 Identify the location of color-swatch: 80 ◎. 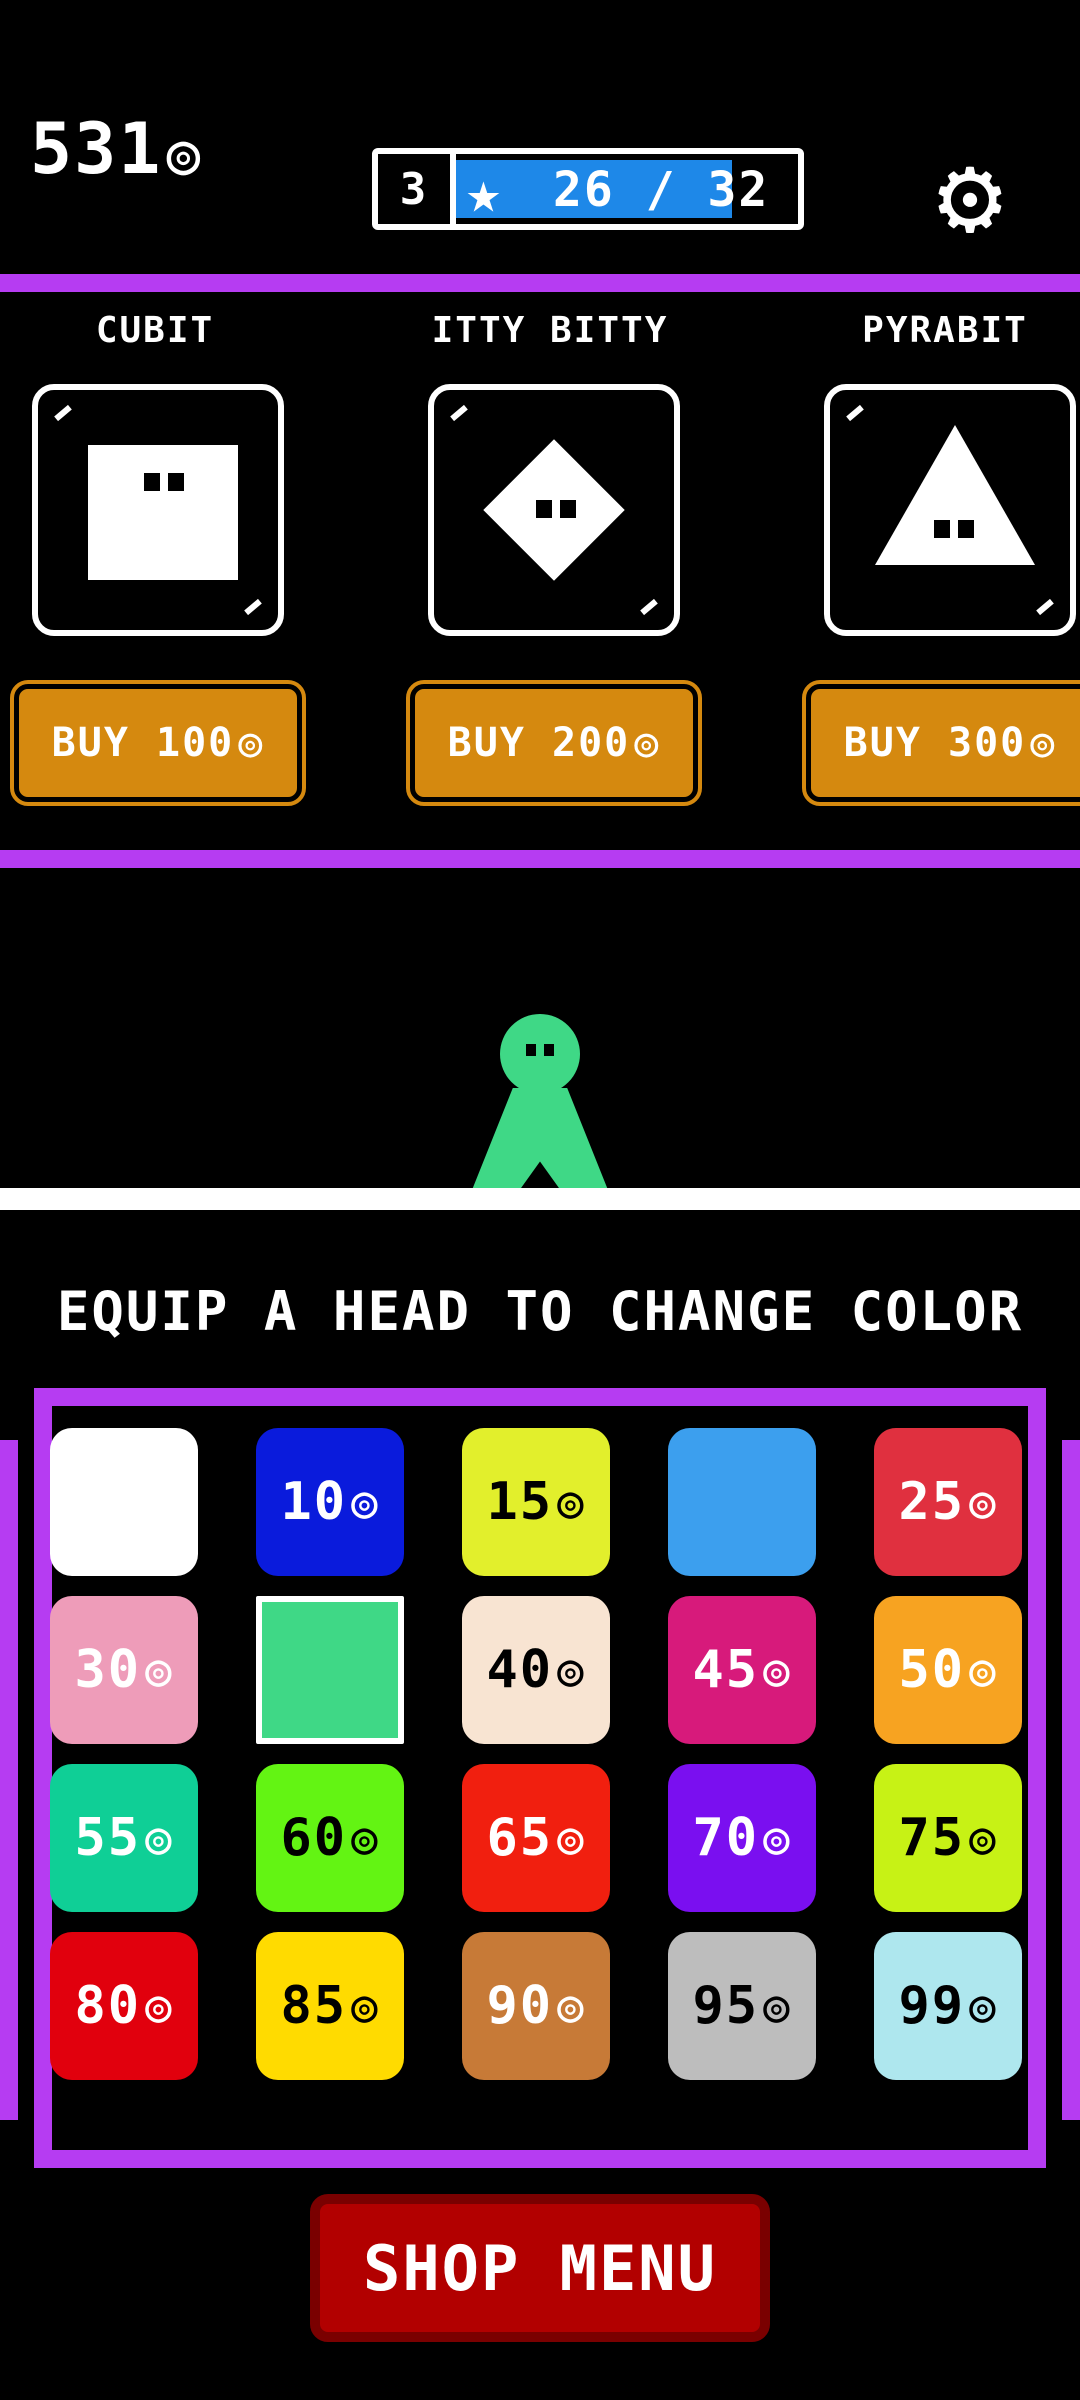
(124, 2006).